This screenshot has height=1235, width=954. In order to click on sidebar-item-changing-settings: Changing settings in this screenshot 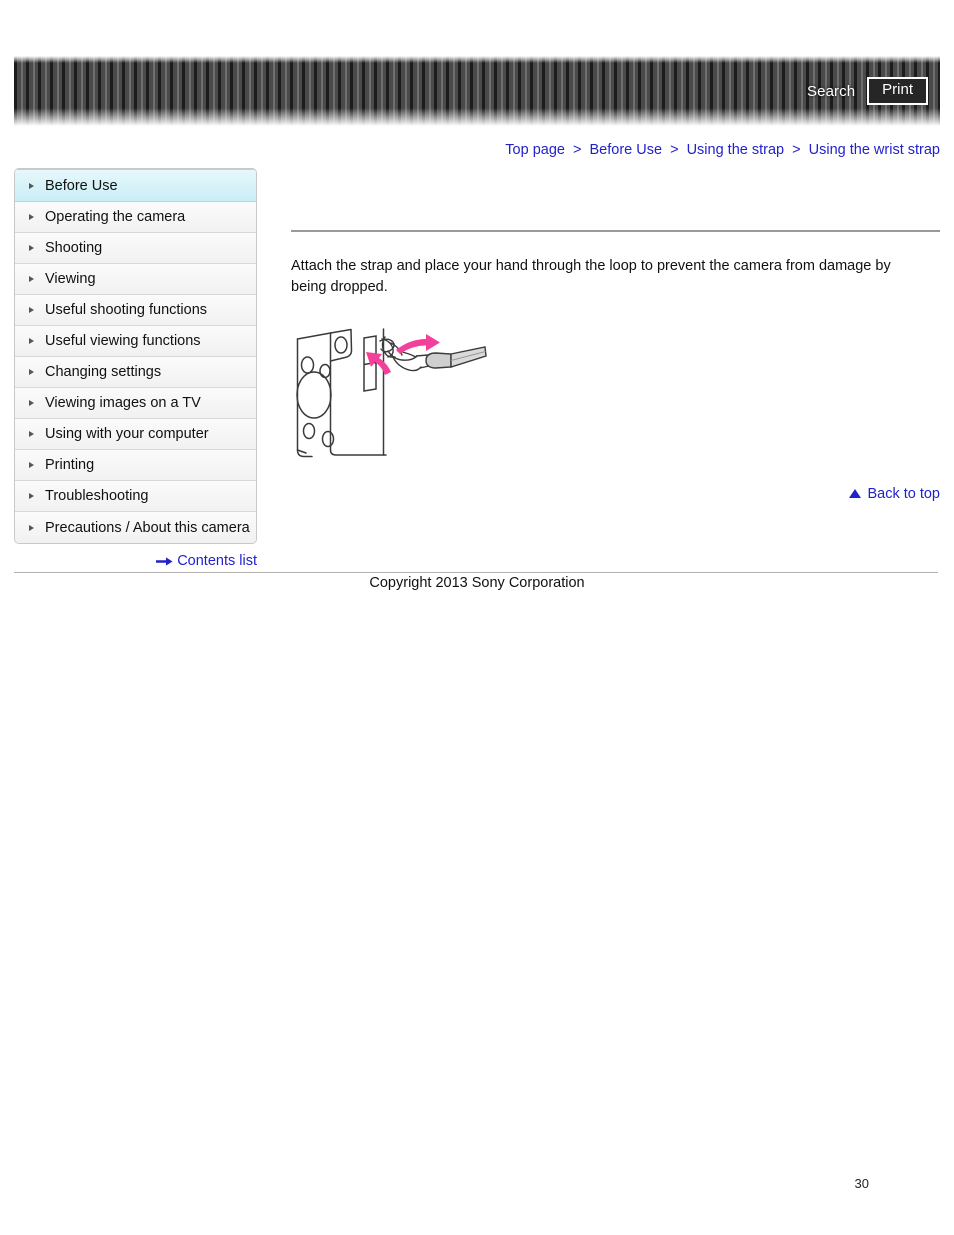, I will do `click(135, 372)`.